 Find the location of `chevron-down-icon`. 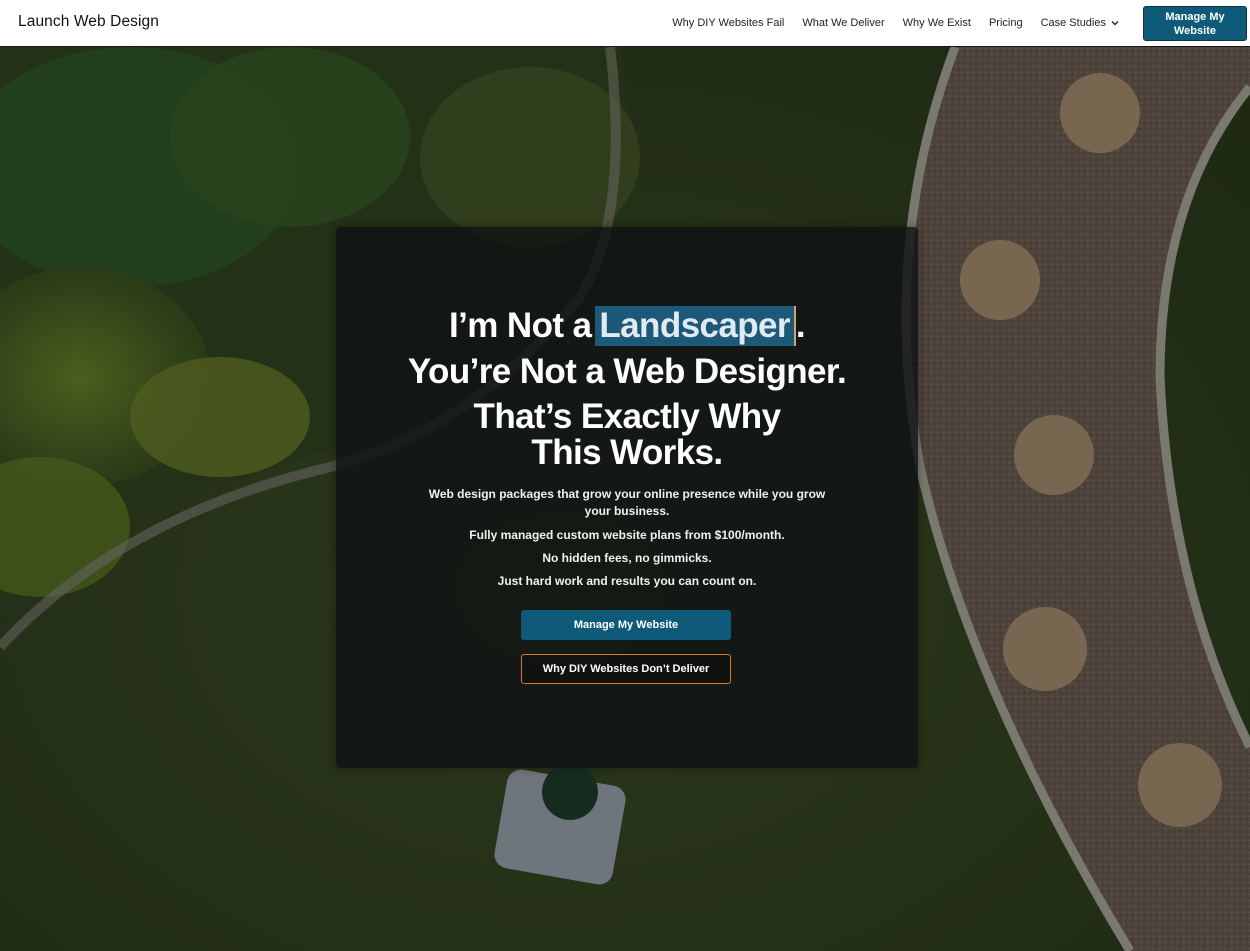

chevron-down-icon is located at coordinates (1115, 23).